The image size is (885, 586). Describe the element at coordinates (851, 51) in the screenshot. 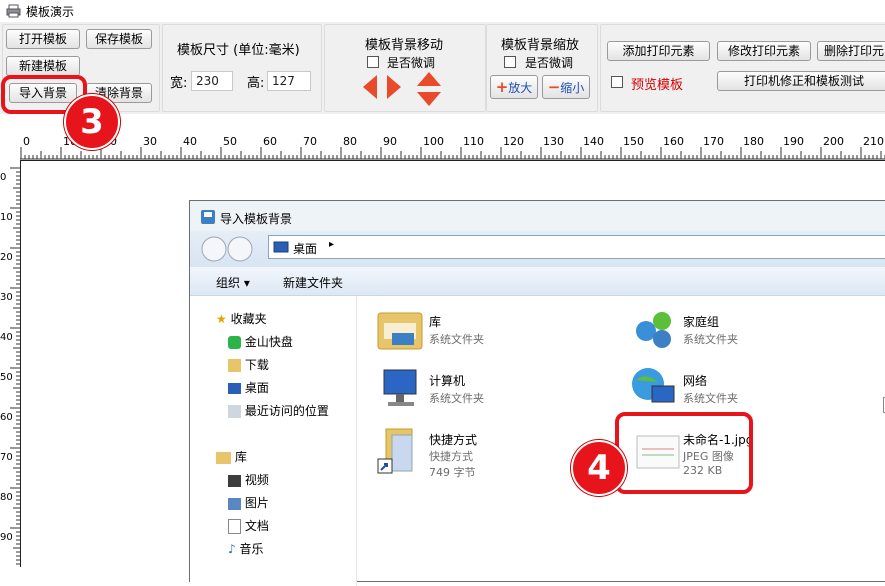

I see `delete-print-element-button: 删除打印元` at that location.